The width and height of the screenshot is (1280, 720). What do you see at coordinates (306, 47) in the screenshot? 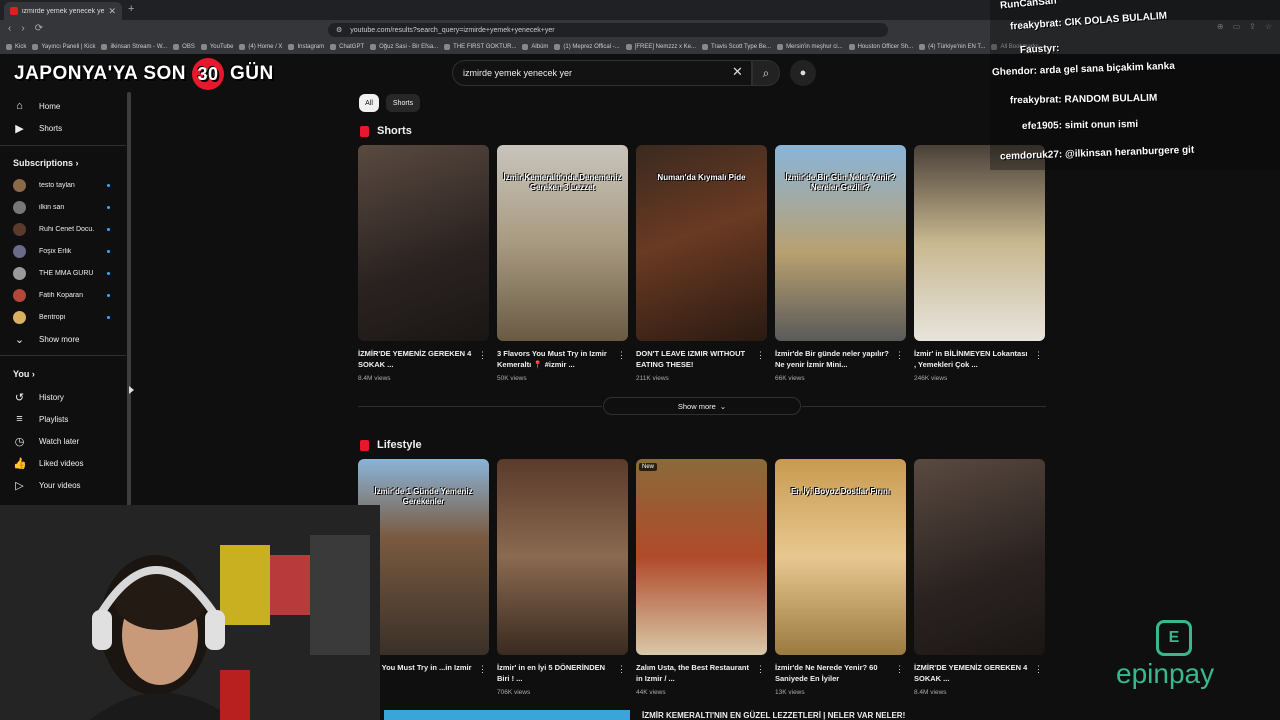
I see `bookmark-item: Instagram` at bounding box center [306, 47].